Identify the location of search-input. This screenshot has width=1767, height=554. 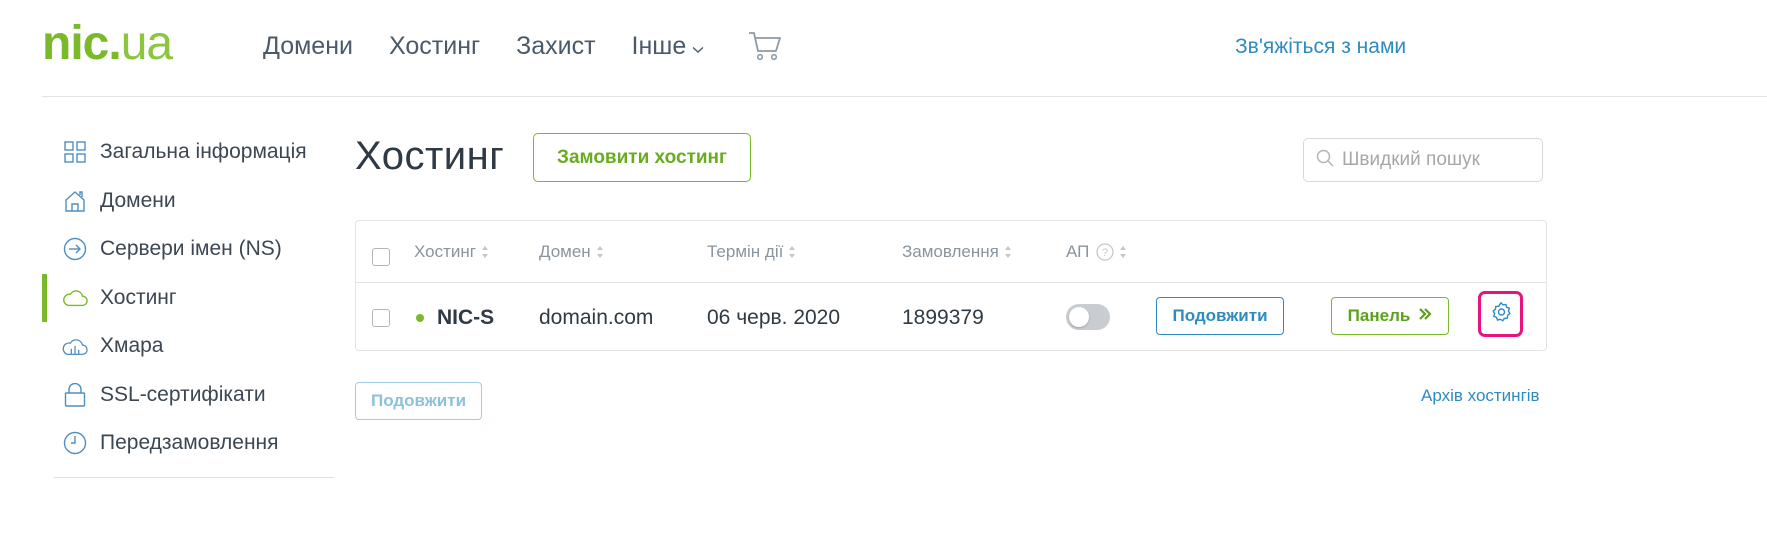
(1437, 160).